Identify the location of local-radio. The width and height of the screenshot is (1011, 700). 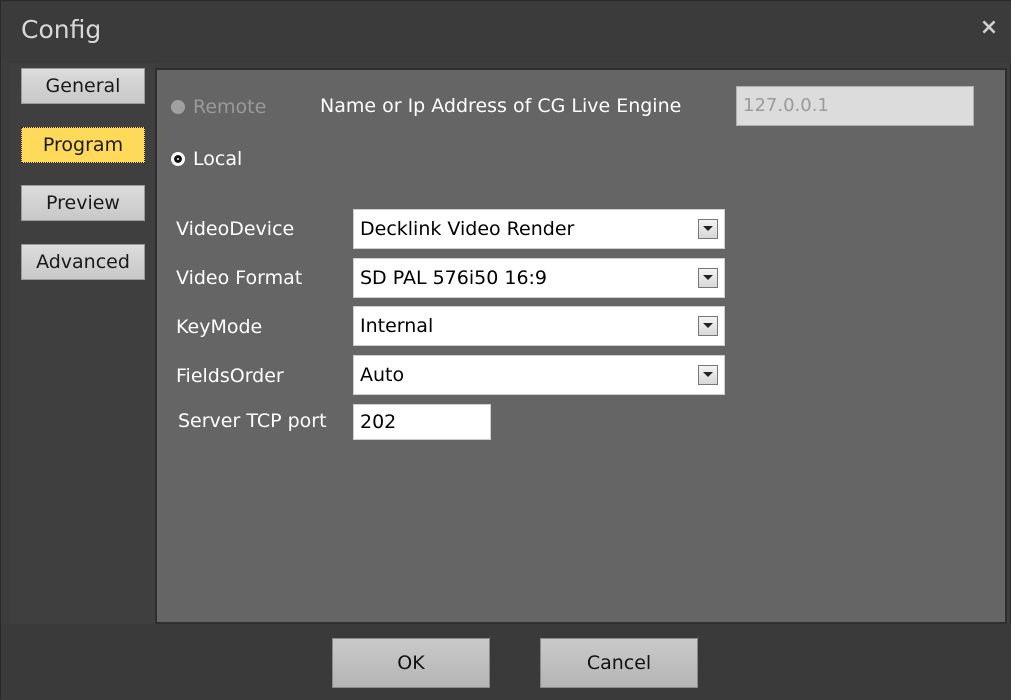
(178, 159).